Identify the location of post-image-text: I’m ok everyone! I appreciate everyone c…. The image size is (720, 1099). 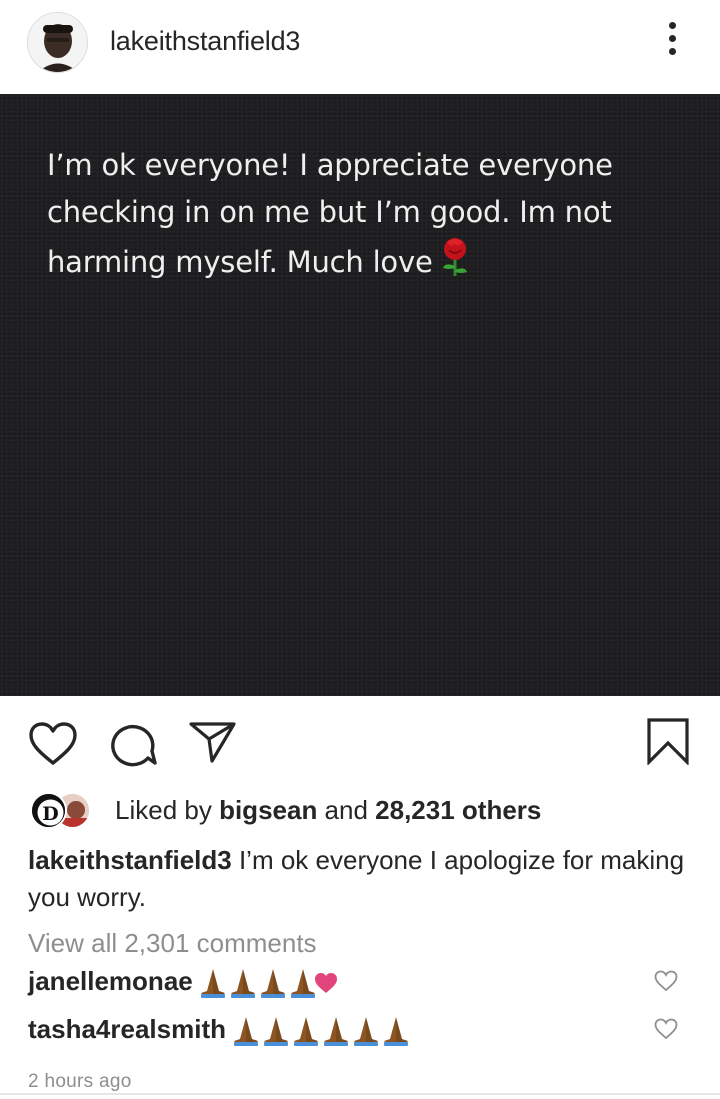
(357, 217).